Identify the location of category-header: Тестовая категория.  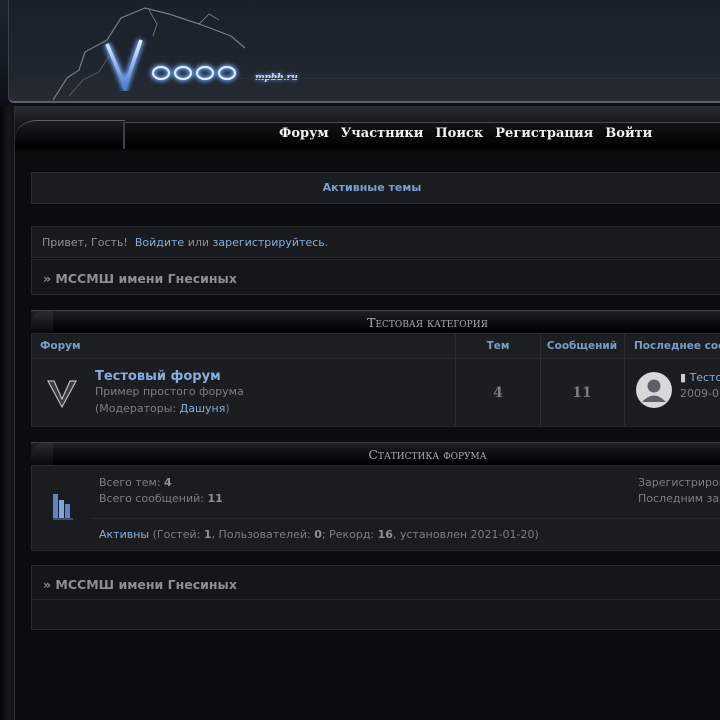
(375, 321).